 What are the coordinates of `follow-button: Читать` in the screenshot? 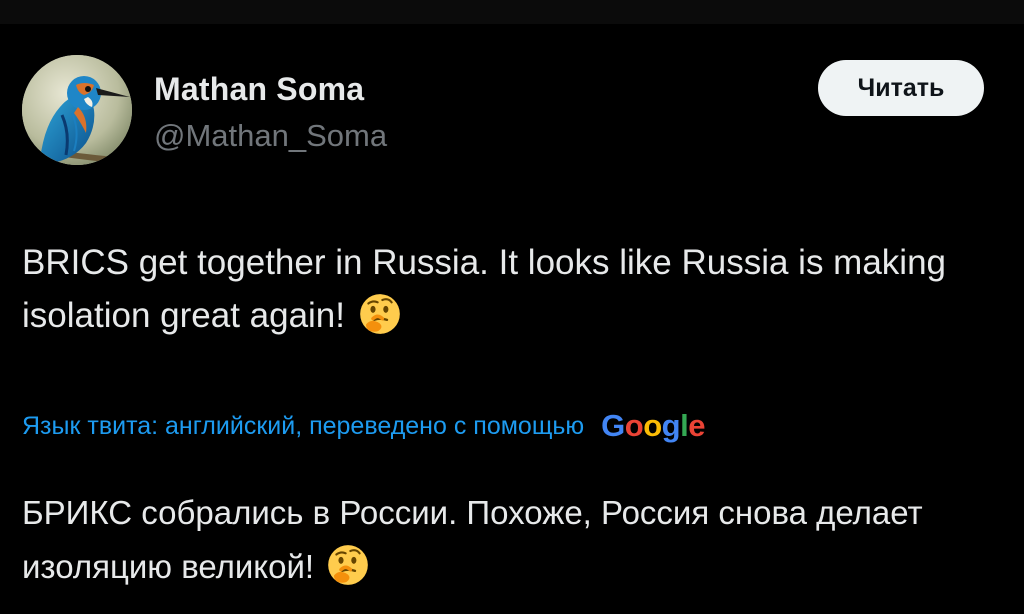 It's located at (901, 88).